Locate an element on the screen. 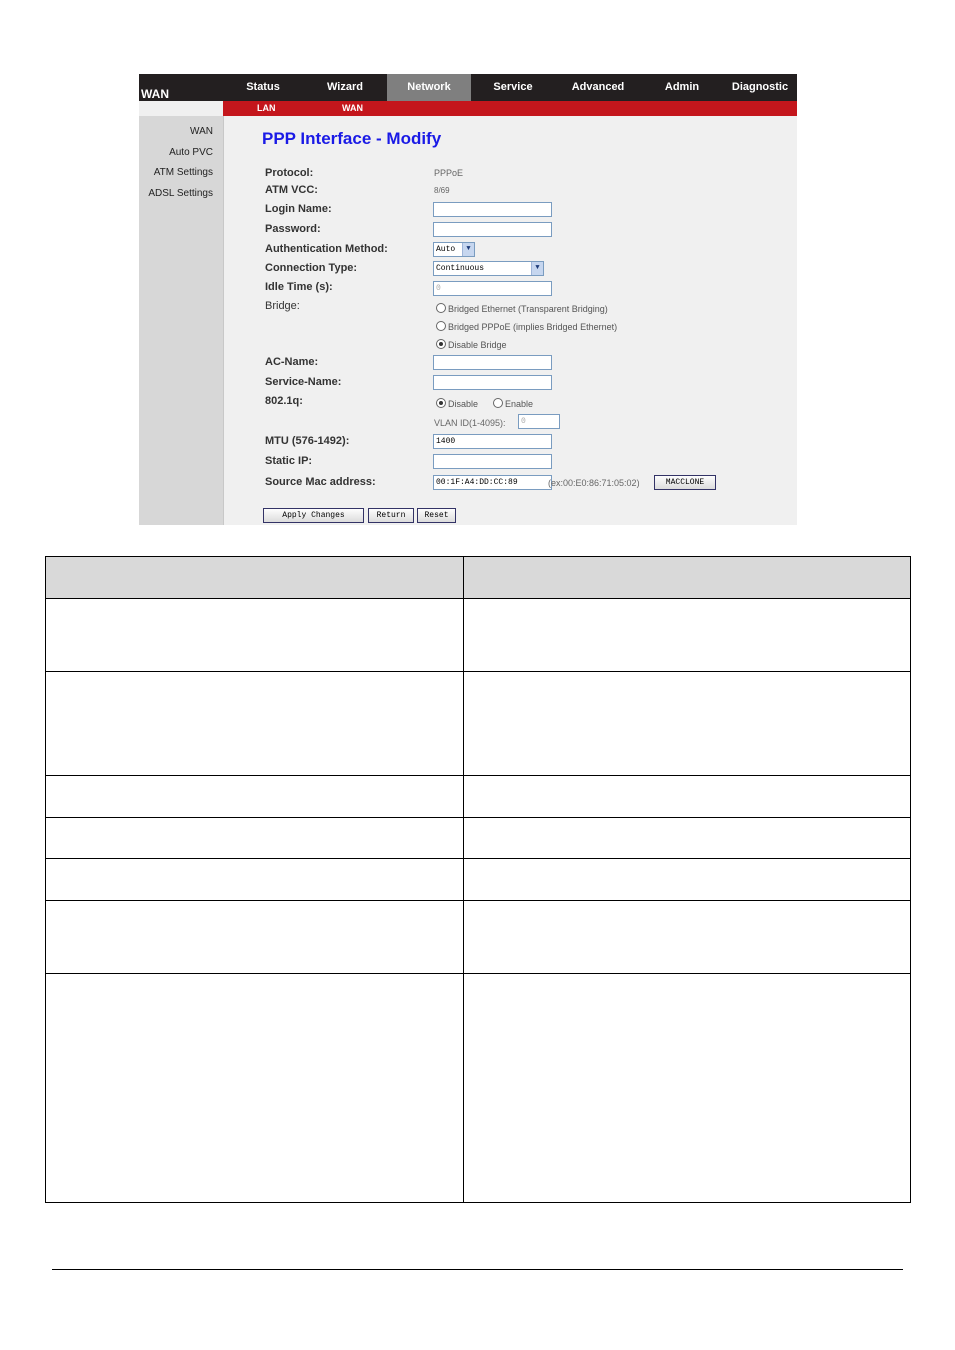  idle-time-input: 0 is located at coordinates (492, 288).